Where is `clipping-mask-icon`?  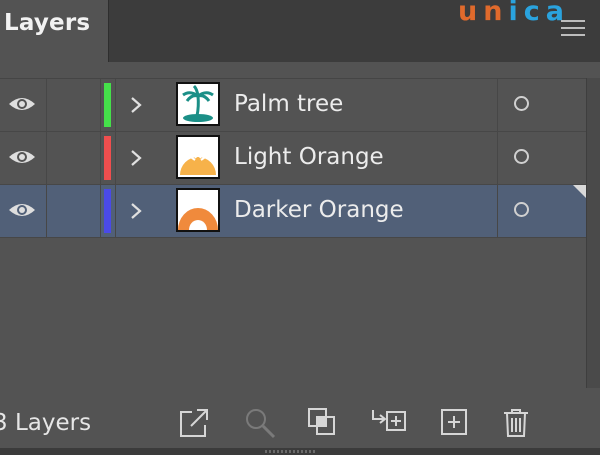 clipping-mask-icon is located at coordinates (321, 421).